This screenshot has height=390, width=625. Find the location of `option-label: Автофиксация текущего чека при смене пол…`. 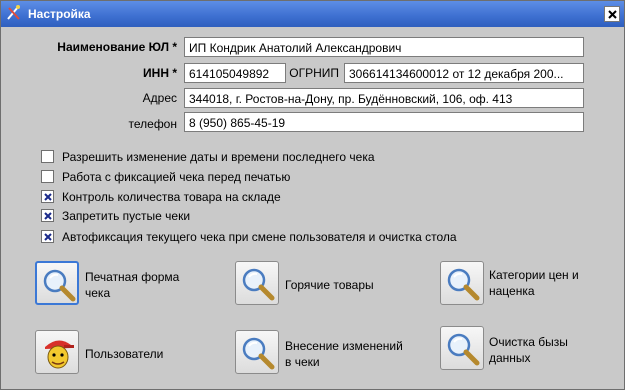

option-label: Автофиксация текущего чека при смене пол… is located at coordinates (259, 237).